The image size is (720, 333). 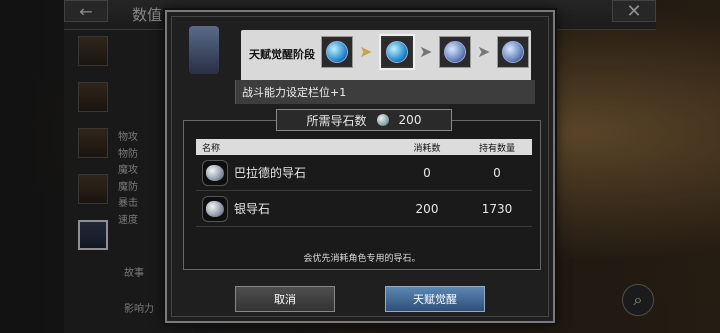 I want to click on stone-use: 200, so click(x=427, y=208).